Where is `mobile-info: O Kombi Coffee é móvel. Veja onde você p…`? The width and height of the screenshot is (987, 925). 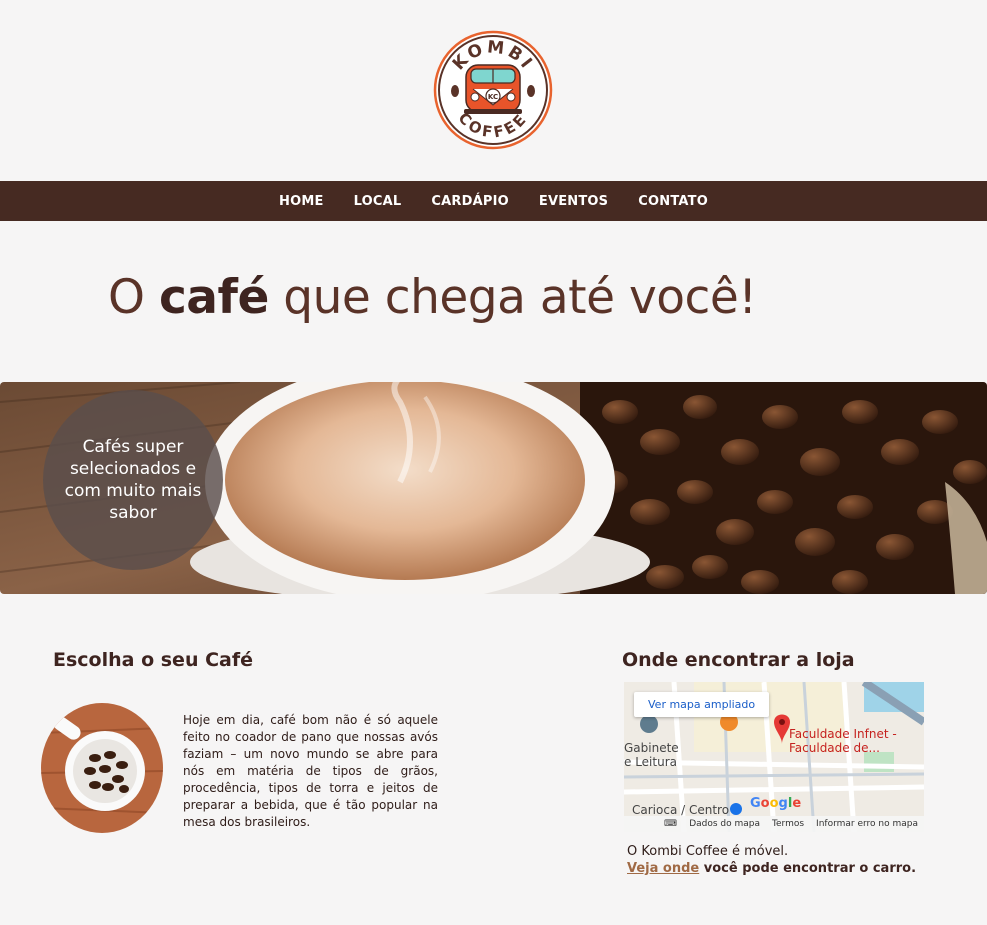 mobile-info: O Kombi Coffee é móvel. Veja onde você p… is located at coordinates (771, 860).